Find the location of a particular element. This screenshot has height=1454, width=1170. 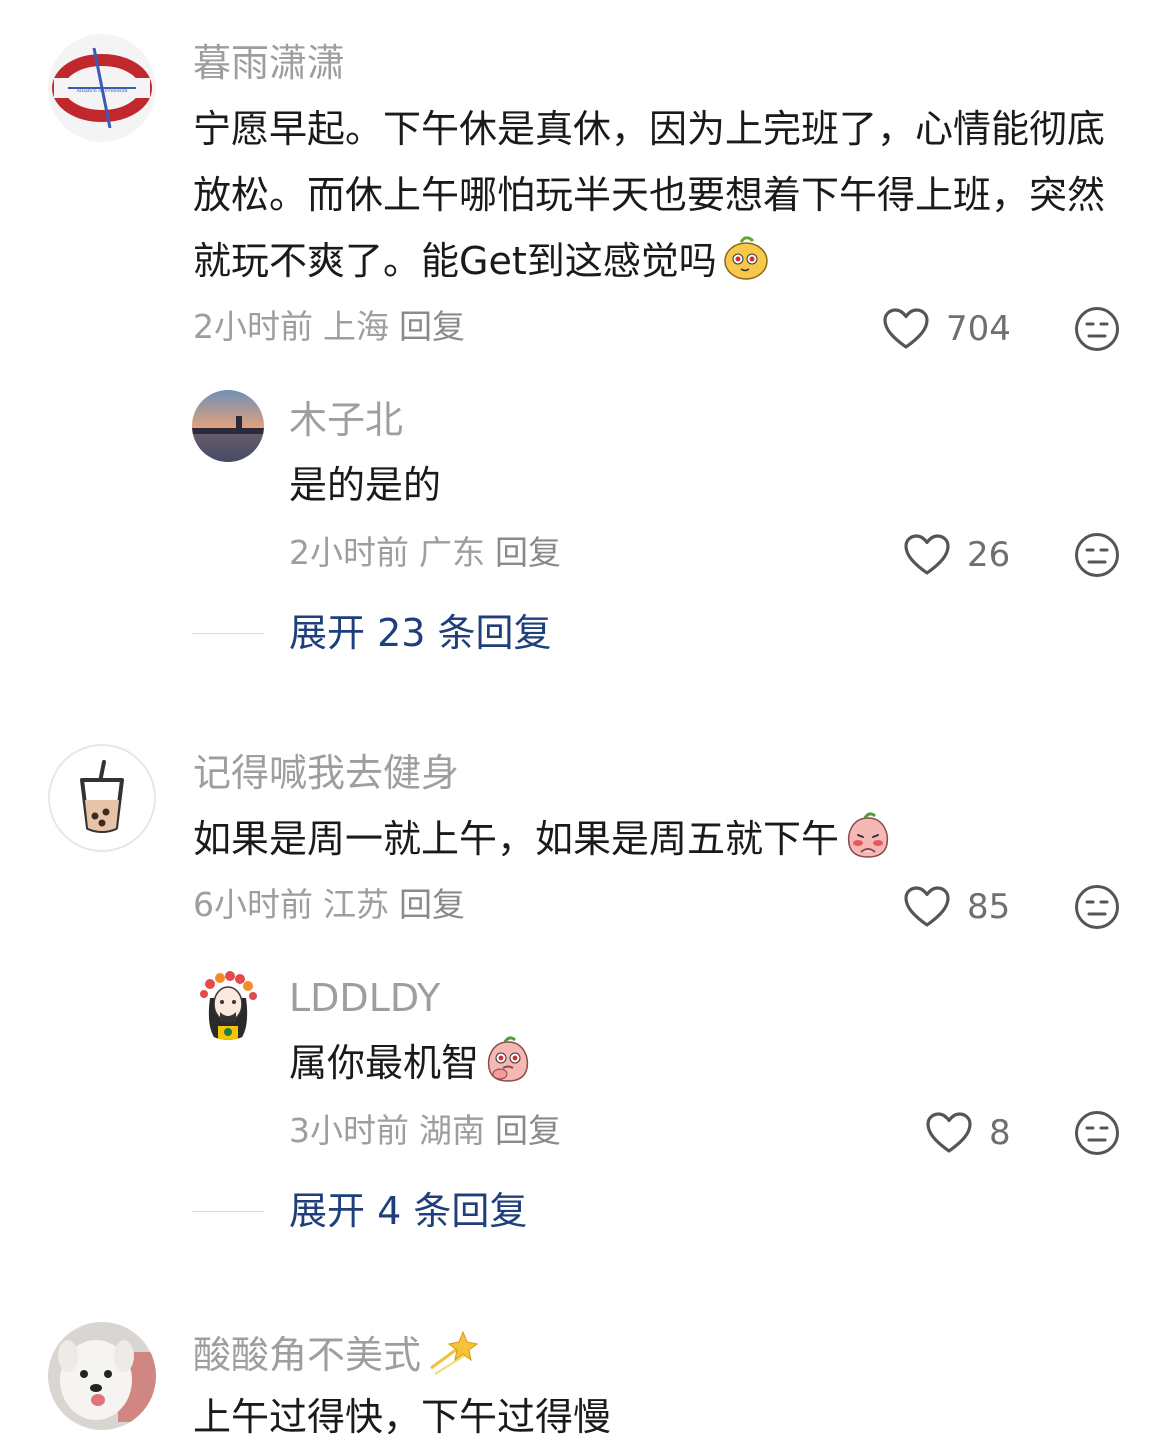

red-white-emblem-icon: Alliance of Freedom is located at coordinates (102, 88).